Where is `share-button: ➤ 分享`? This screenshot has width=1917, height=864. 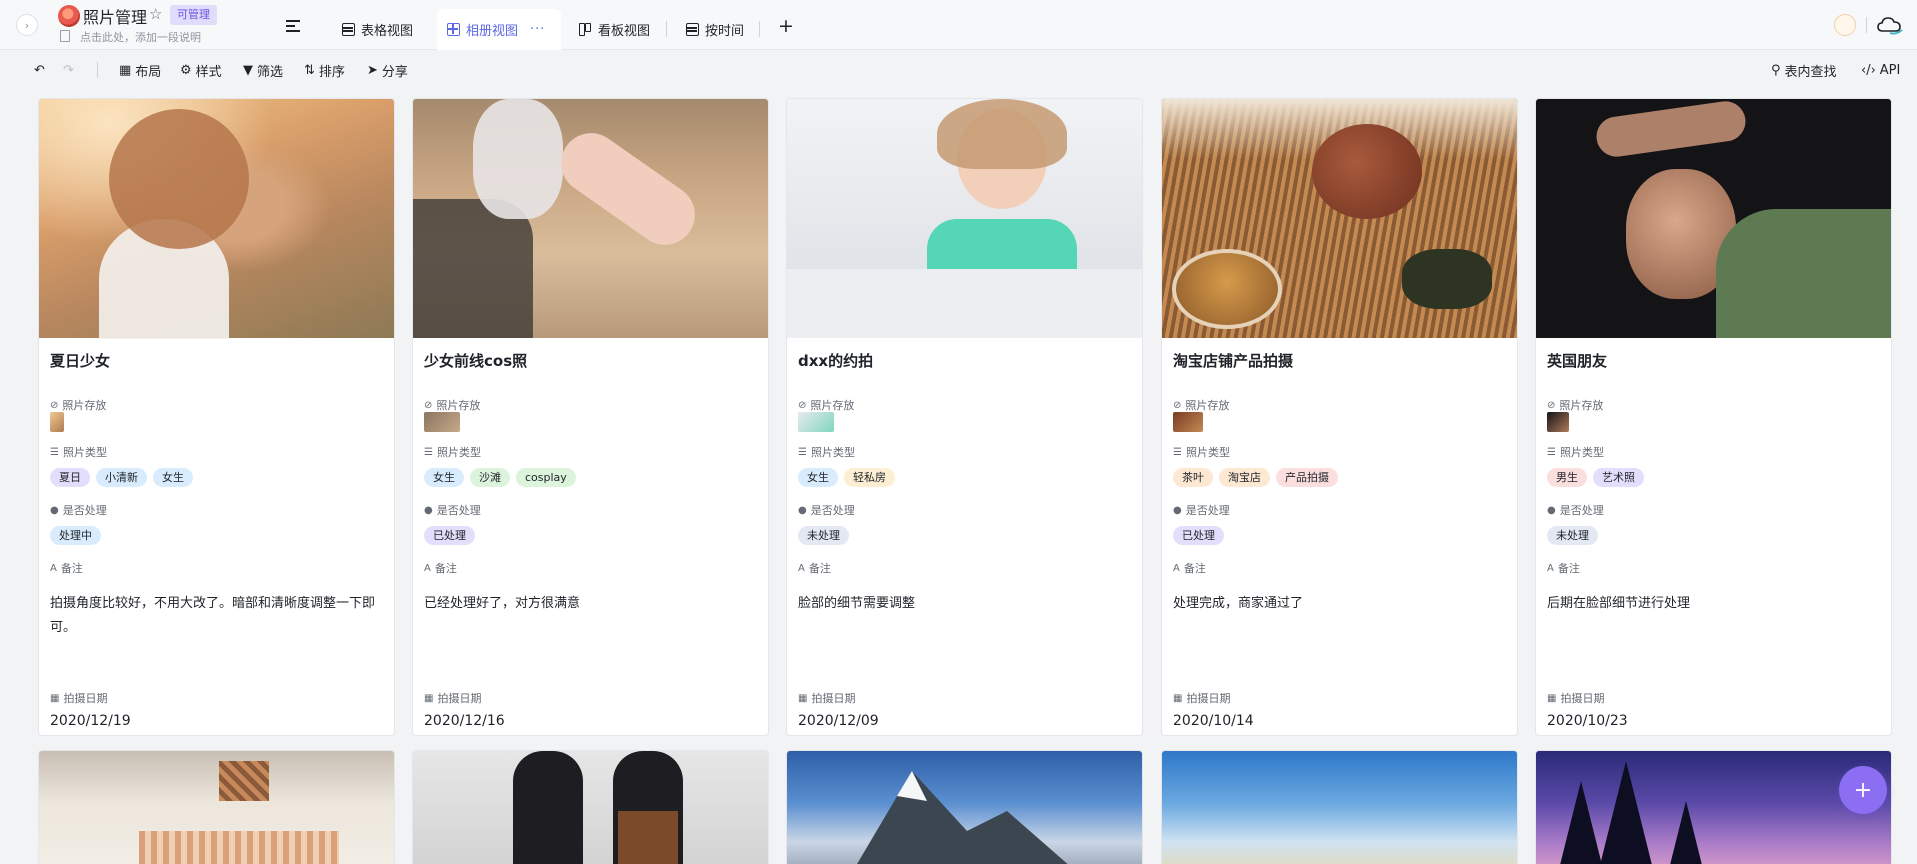 share-button: ➤ 分享 is located at coordinates (387, 70).